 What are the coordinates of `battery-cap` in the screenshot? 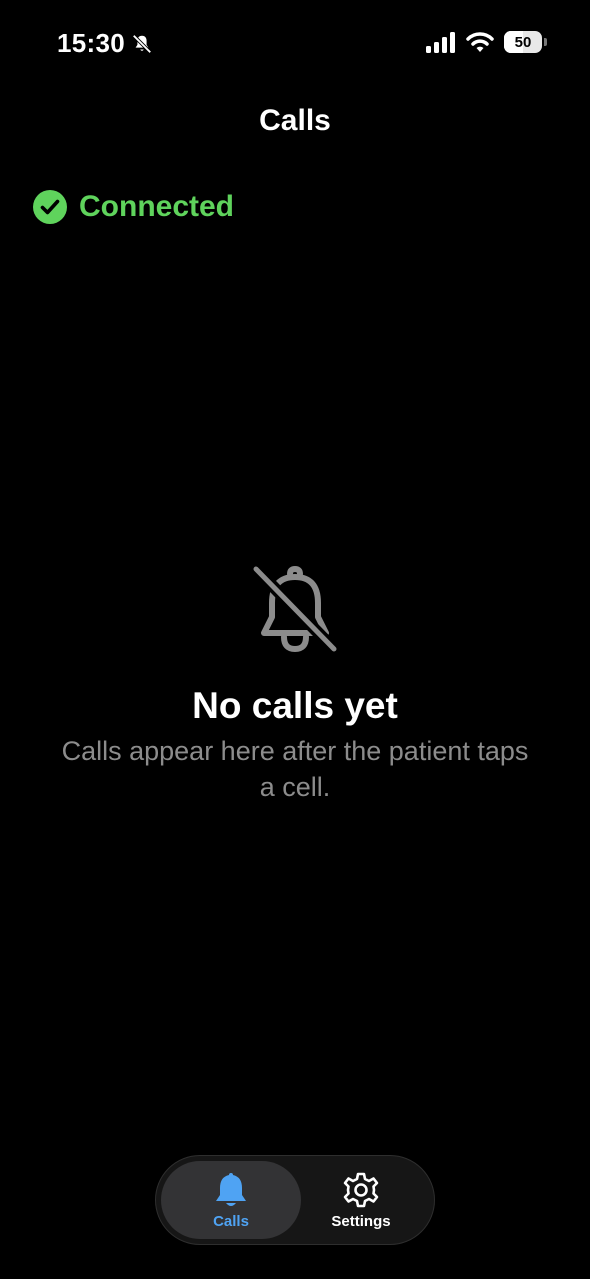 It's located at (545, 42).